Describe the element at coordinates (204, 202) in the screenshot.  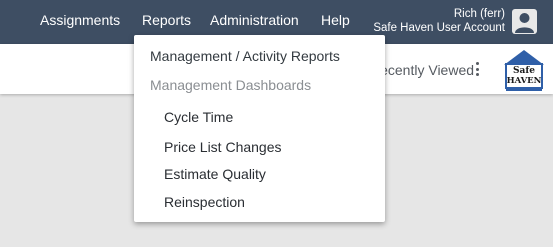
I see `menu-item-reinspection: Reinspection` at that location.